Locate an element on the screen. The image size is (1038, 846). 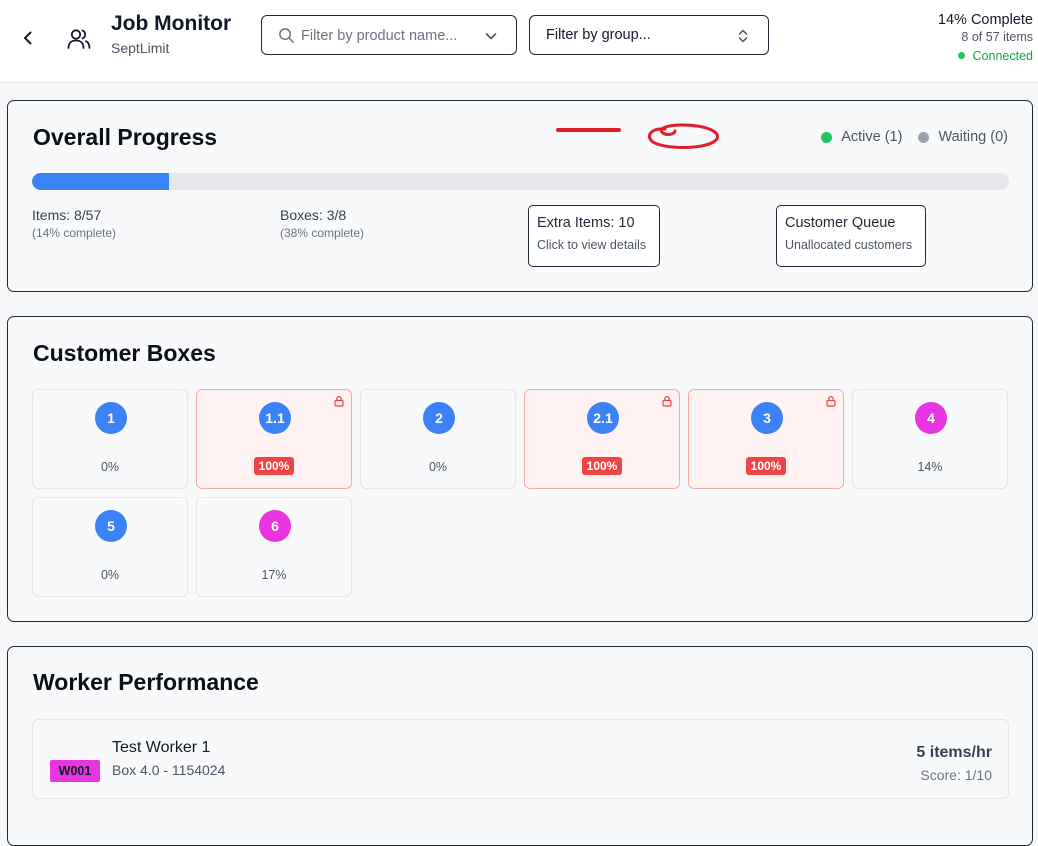
chevron-up-down-icon is located at coordinates (743, 36).